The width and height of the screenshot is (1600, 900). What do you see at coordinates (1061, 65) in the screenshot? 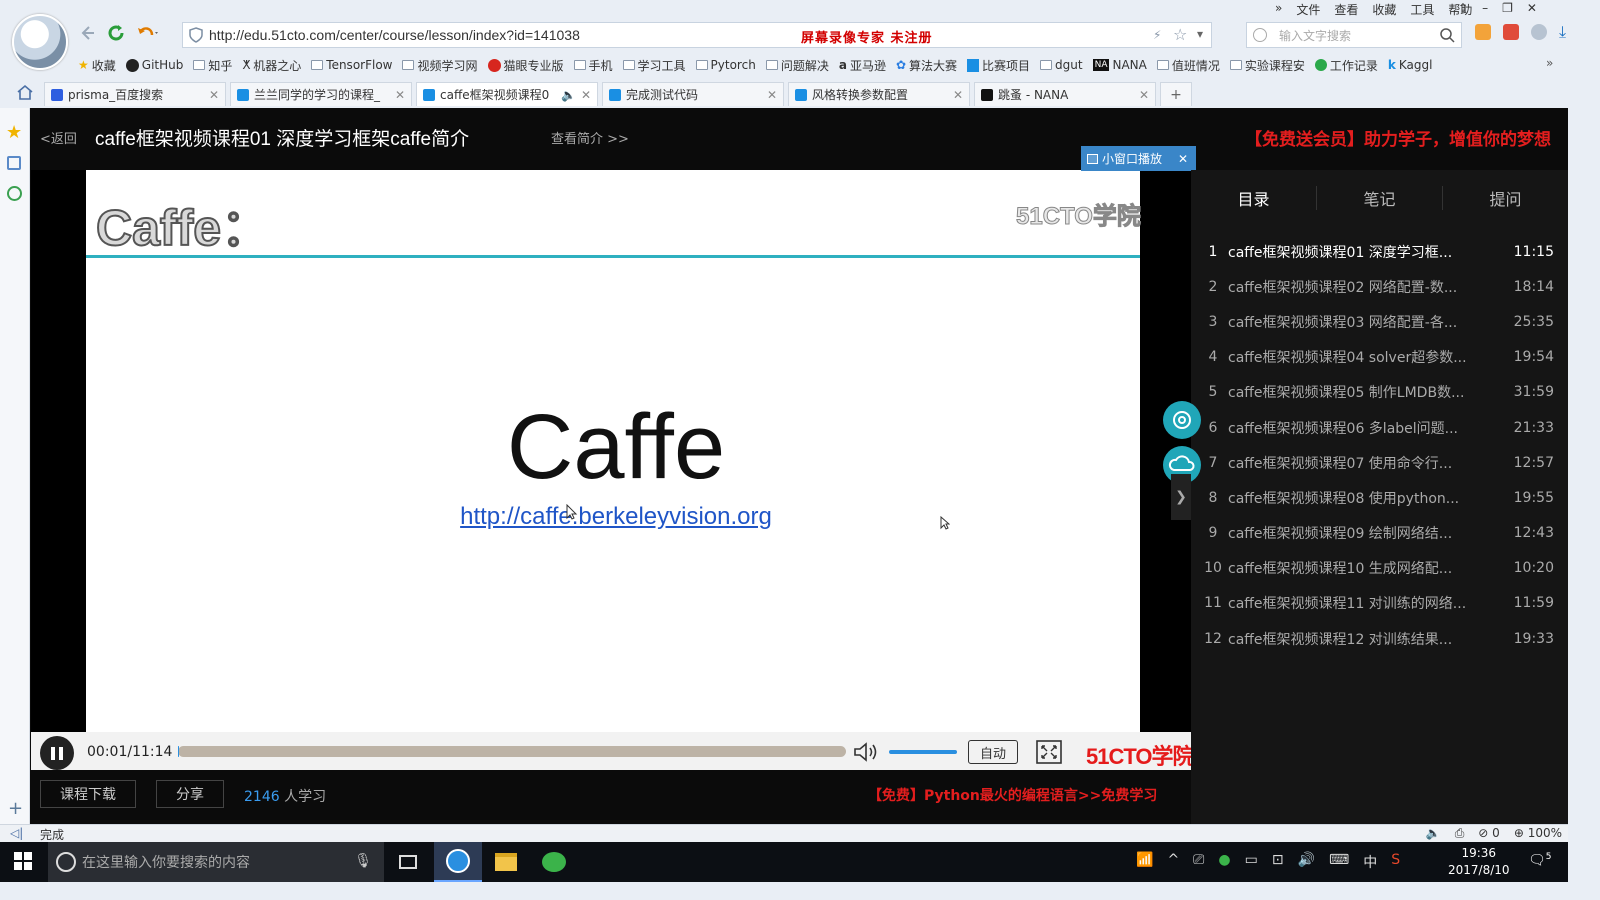
I see `bookmark-dgut: dgut` at bounding box center [1061, 65].